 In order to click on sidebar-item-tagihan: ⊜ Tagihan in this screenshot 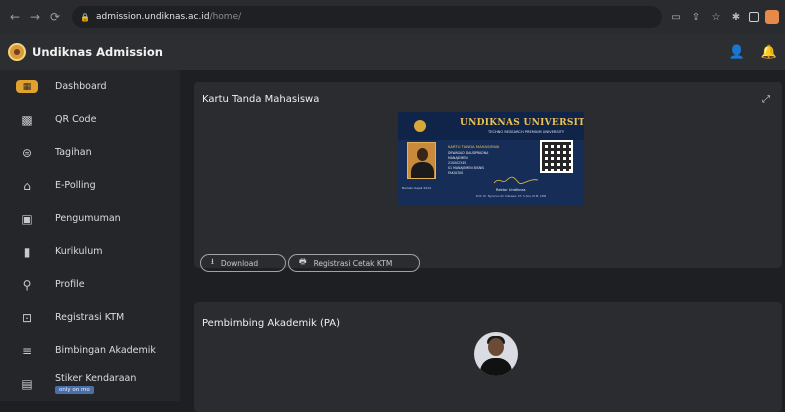, I will do `click(90, 152)`.